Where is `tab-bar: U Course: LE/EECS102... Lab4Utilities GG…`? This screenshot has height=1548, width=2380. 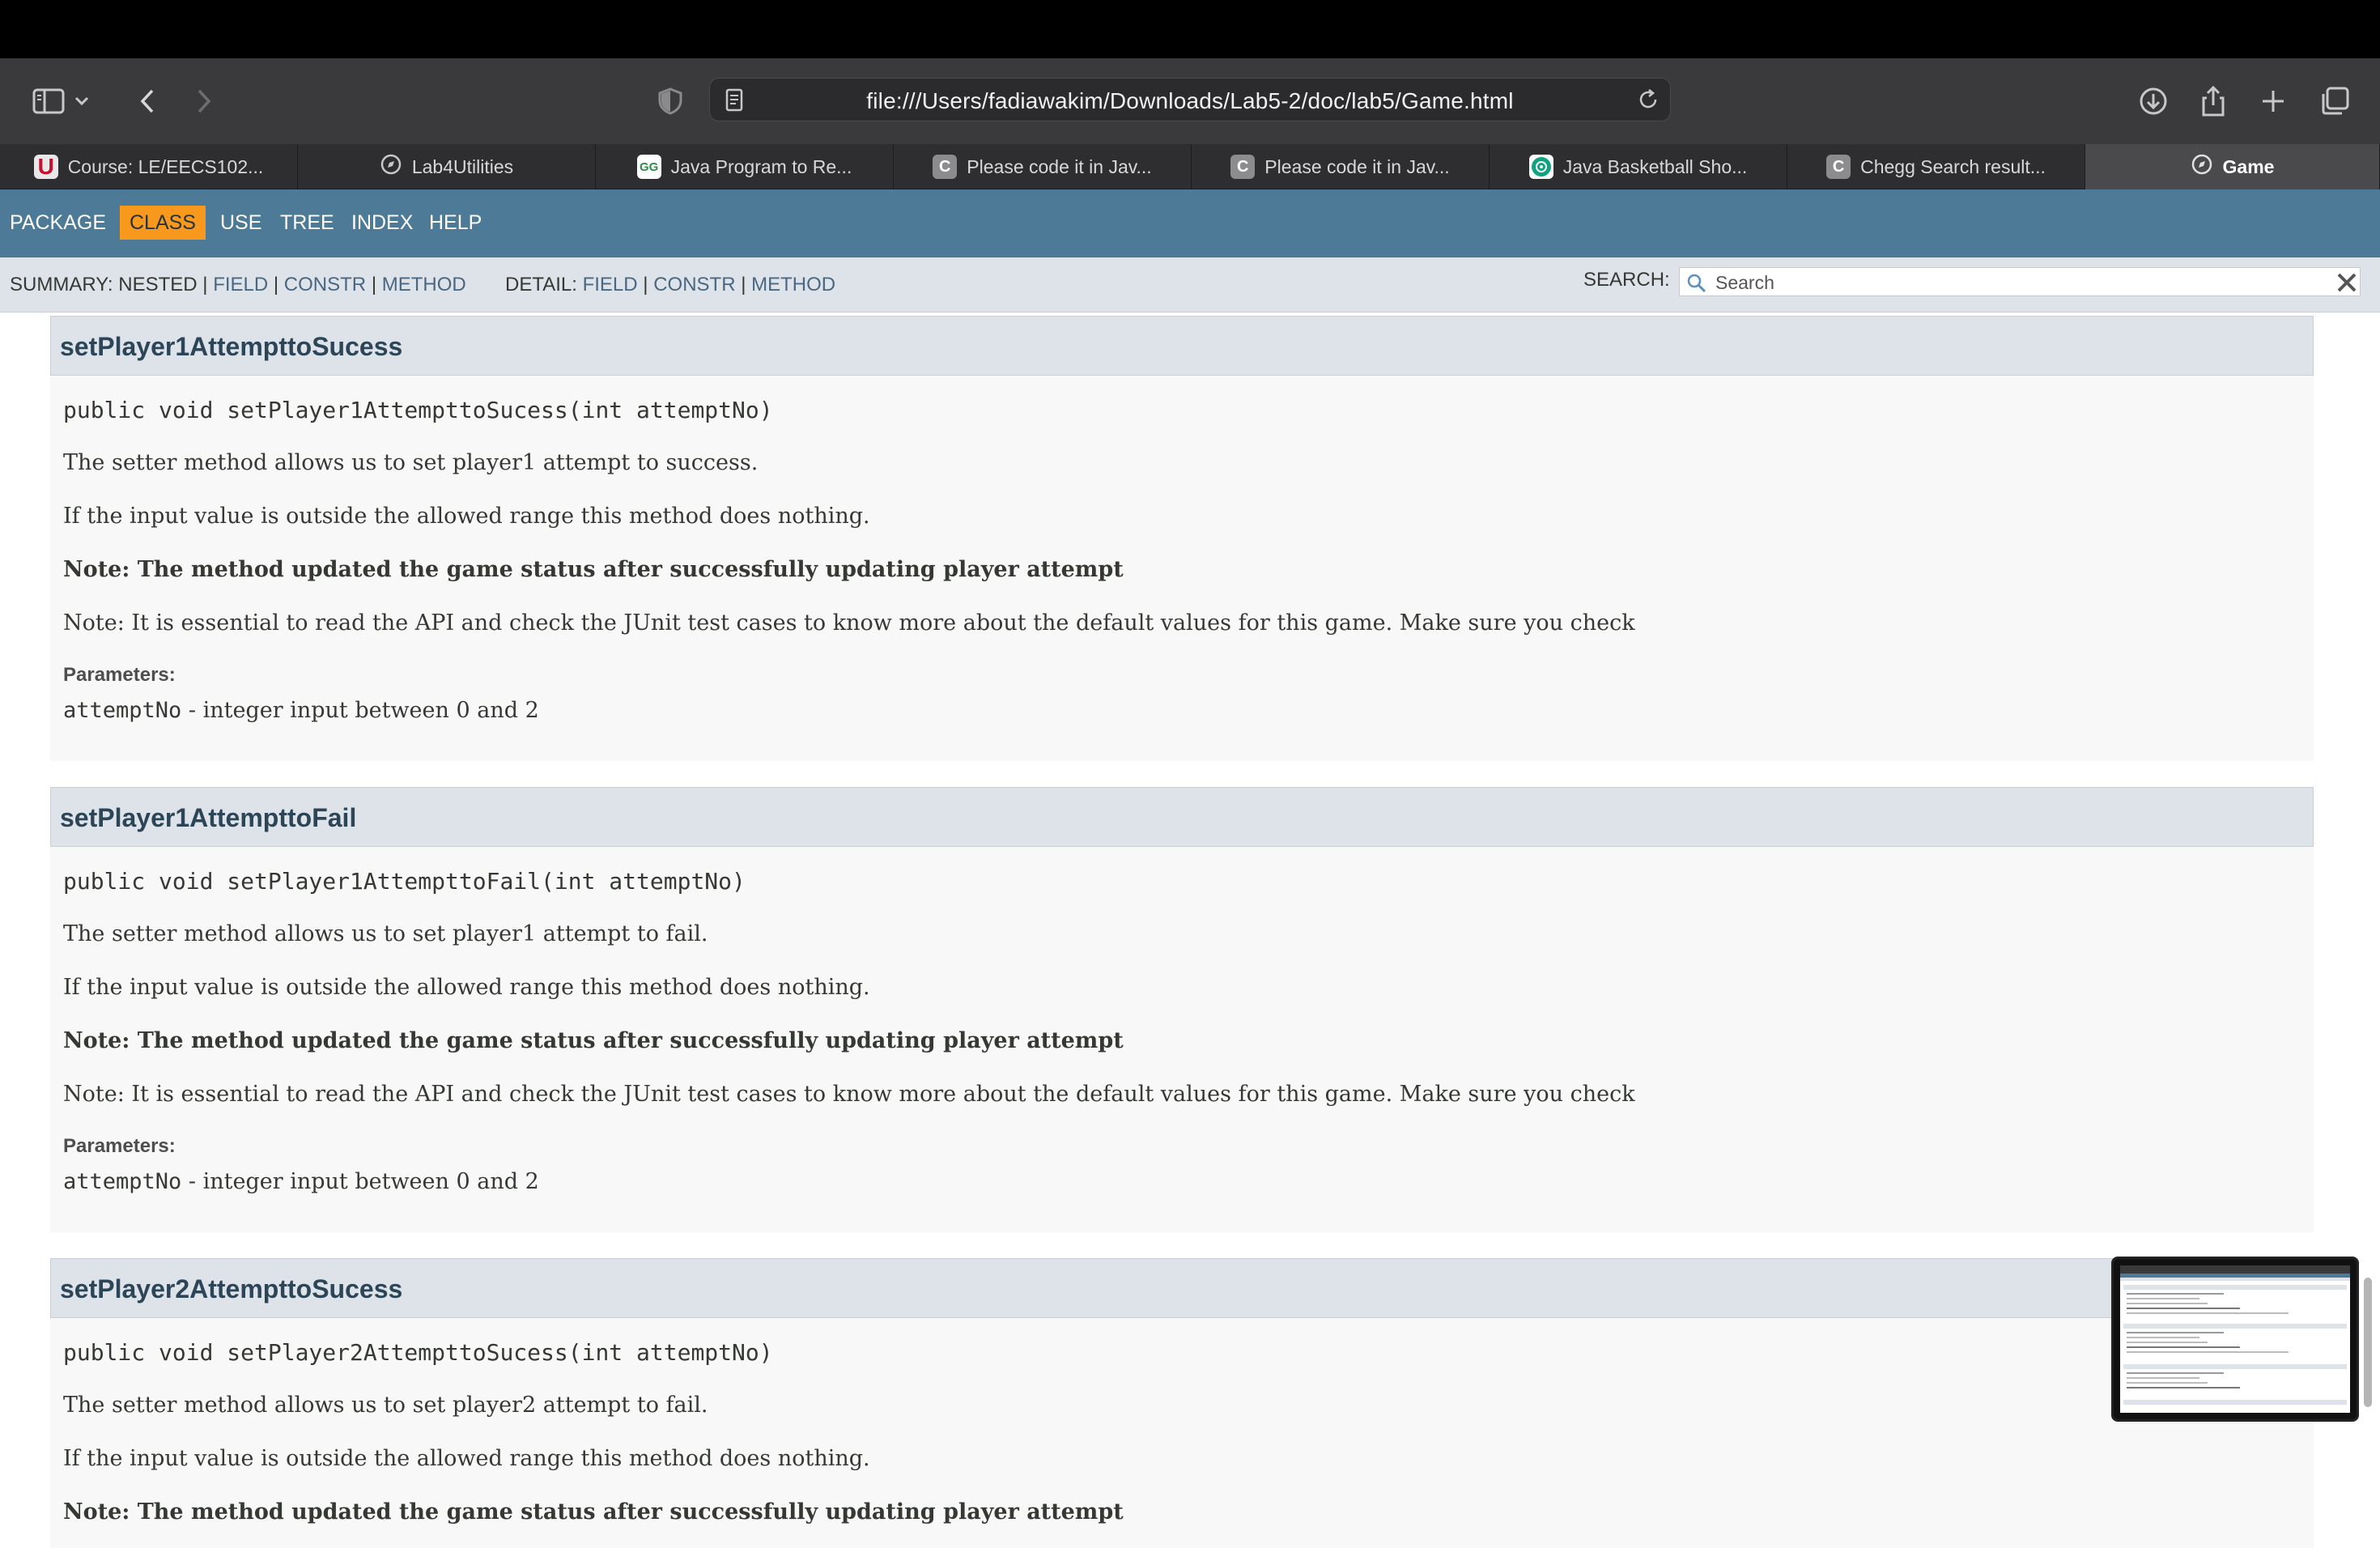
tab-bar: U Course: LE/EECS102... Lab4Utilities GG… is located at coordinates (1190, 166).